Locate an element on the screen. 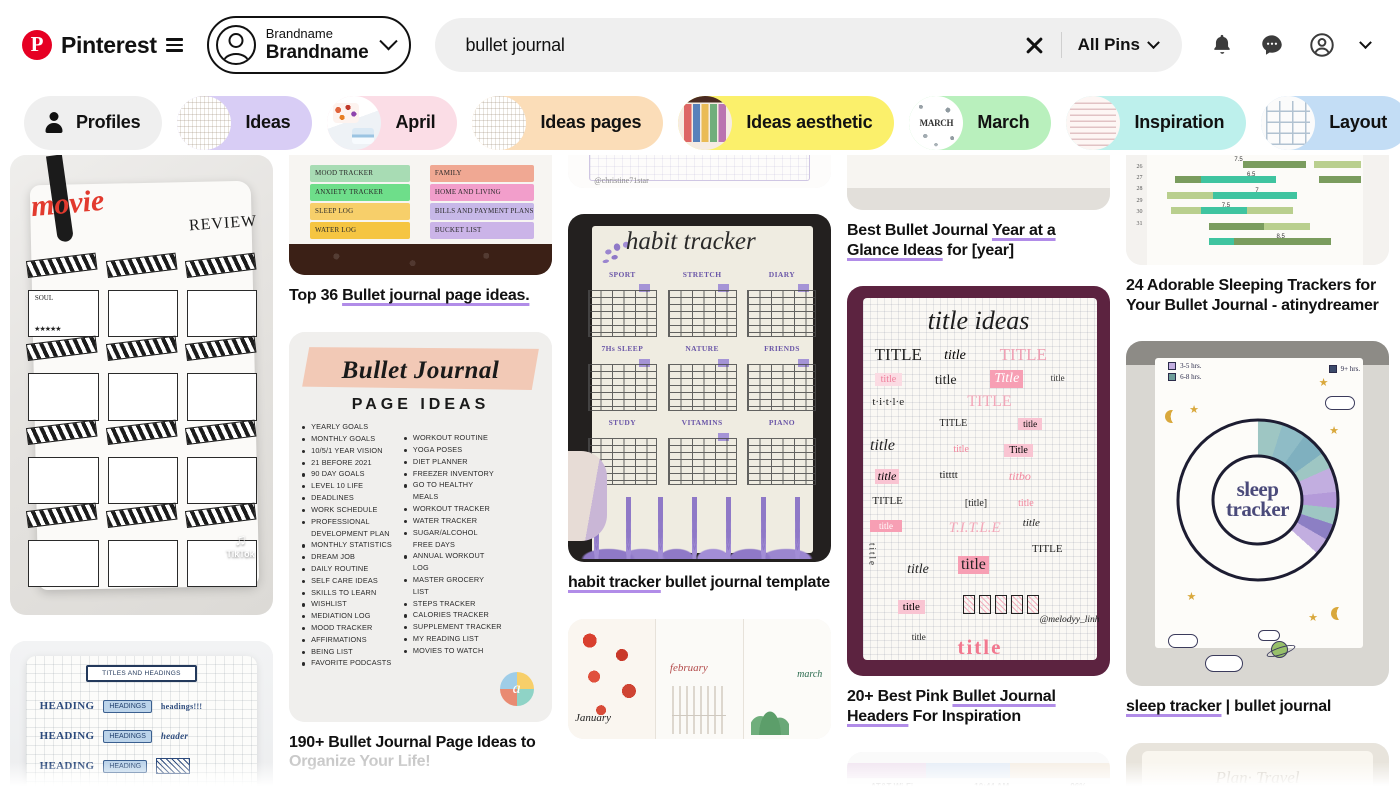 The height and width of the screenshot is (788, 1400). row-number: 26 is located at coordinates (1139, 166).